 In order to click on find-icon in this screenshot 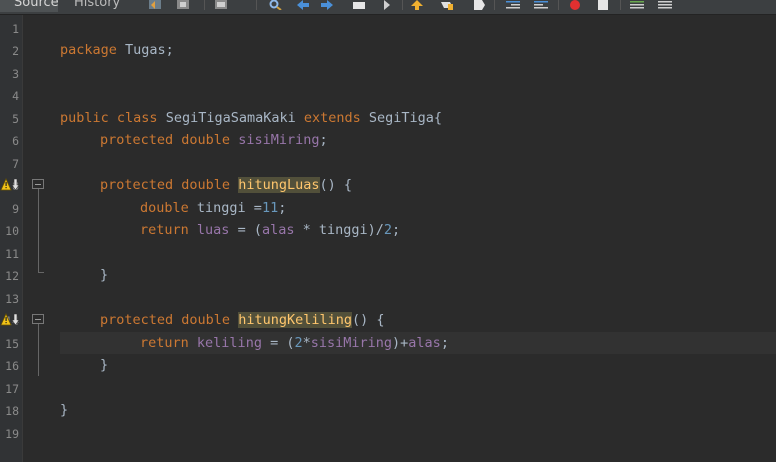, I will do `click(275, 5)`.